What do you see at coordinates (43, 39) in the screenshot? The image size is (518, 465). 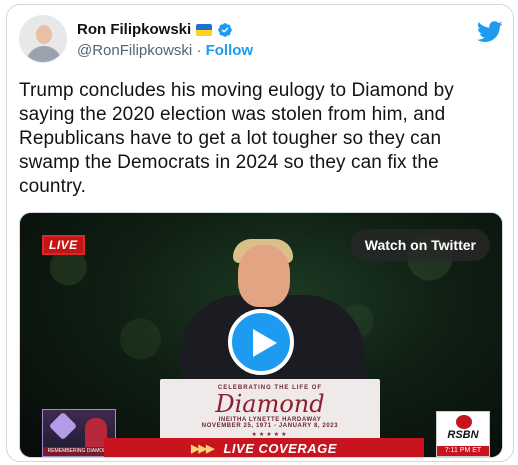 I see `avatar` at bounding box center [43, 39].